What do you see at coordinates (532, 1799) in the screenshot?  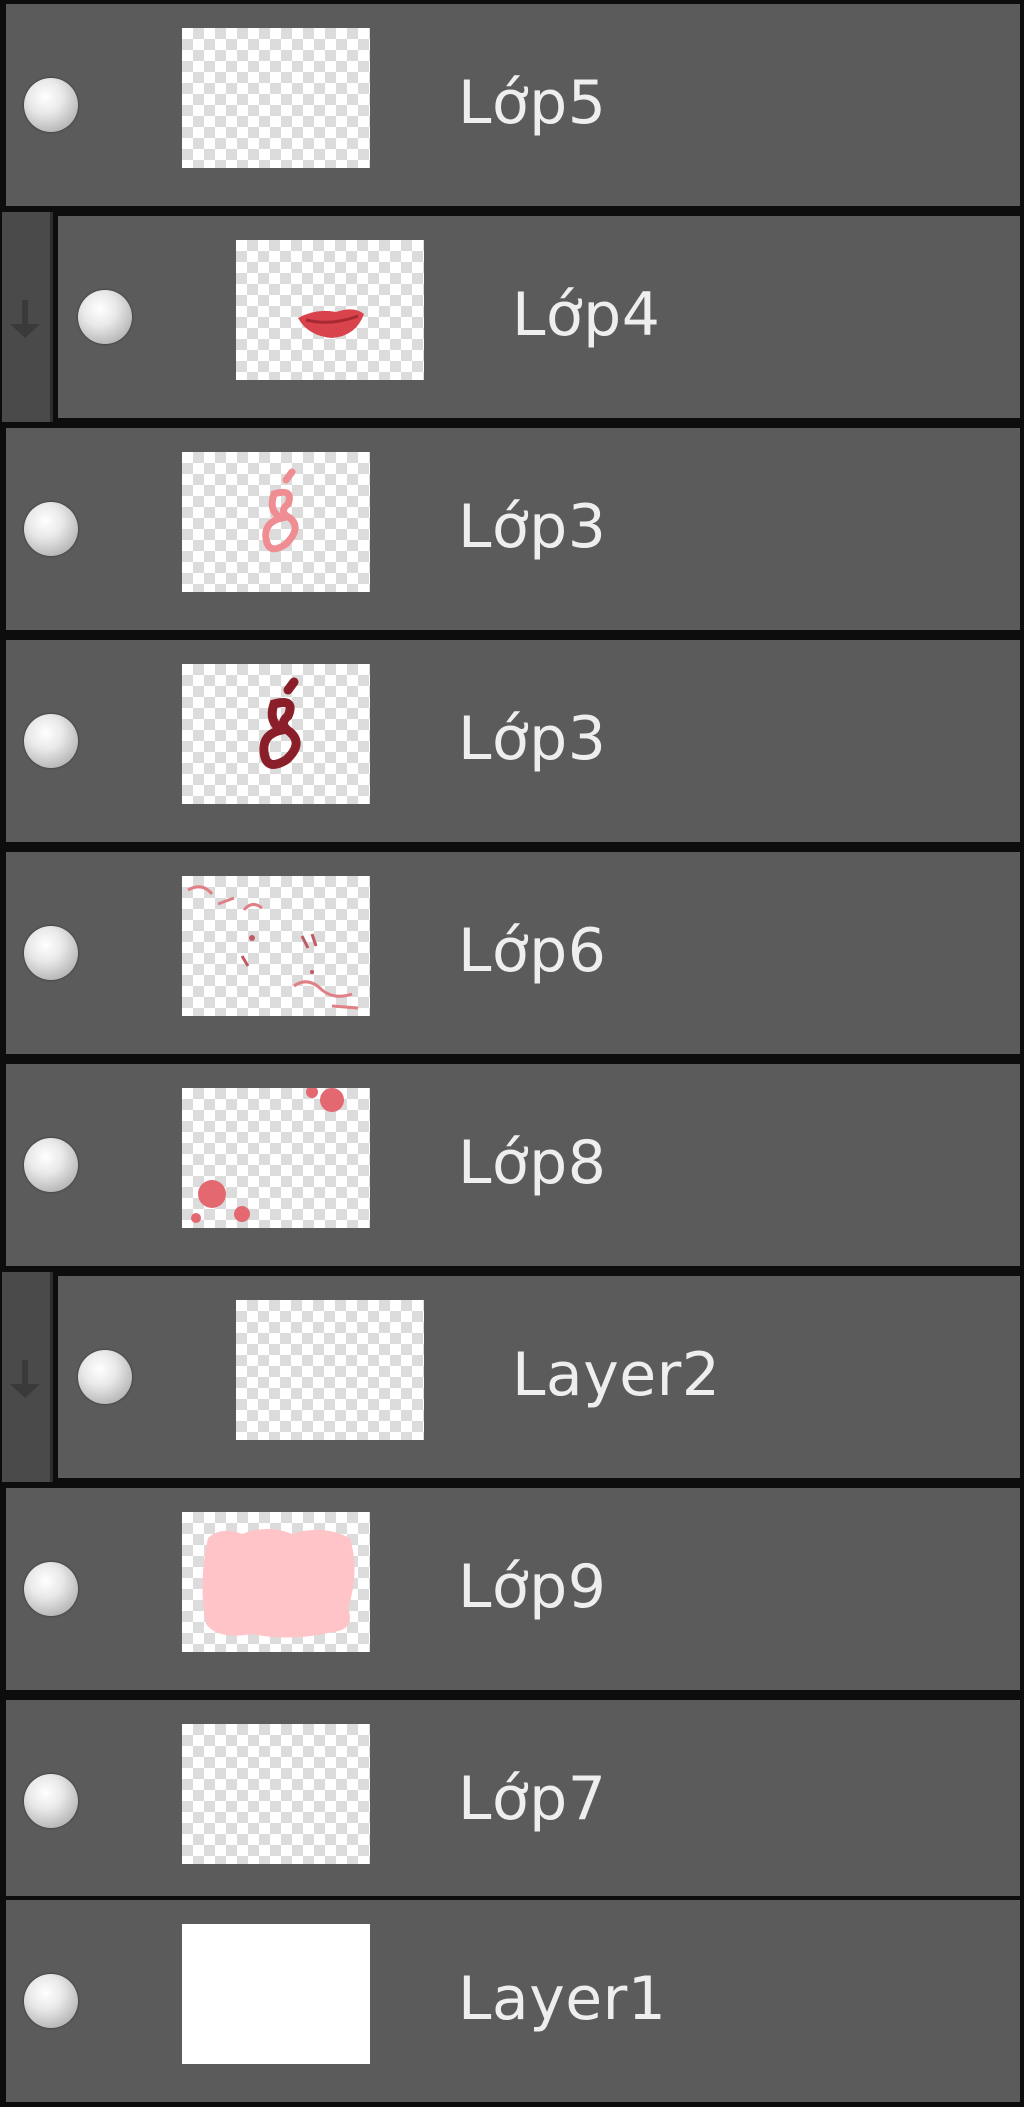 I see `layer-name: Lớp7` at bounding box center [532, 1799].